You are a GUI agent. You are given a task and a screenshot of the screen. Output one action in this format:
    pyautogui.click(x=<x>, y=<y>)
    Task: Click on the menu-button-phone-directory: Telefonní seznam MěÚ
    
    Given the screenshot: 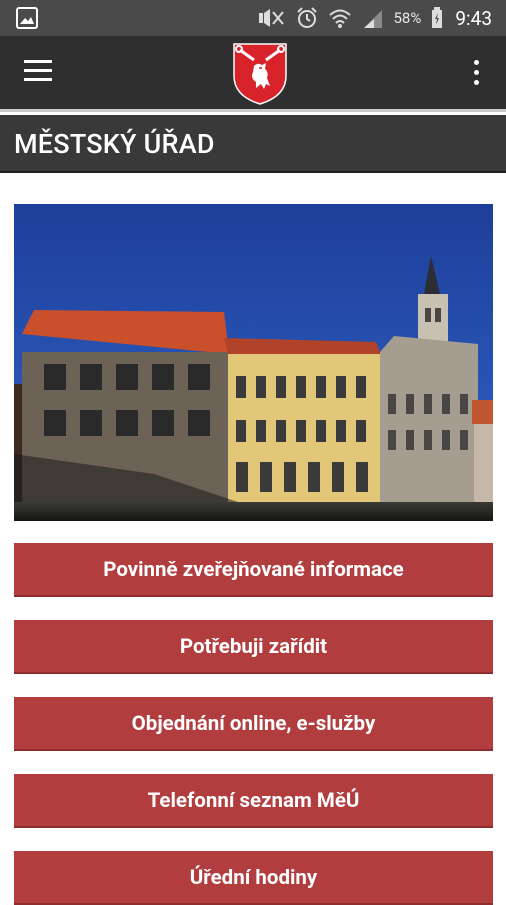 What is the action you would take?
    pyautogui.click(x=253, y=801)
    